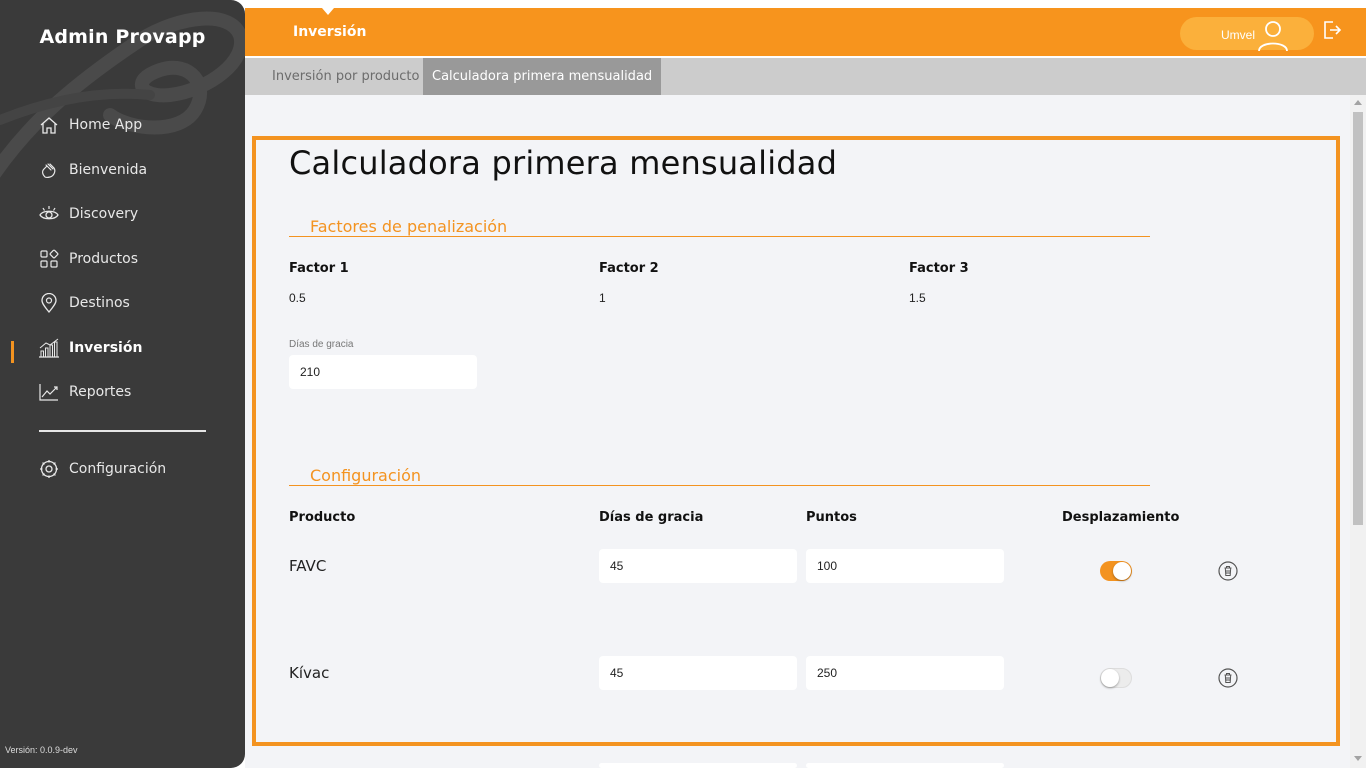 This screenshot has width=1366, height=768. Describe the element at coordinates (49, 170) in the screenshot. I see `wave-hand-icon` at that location.